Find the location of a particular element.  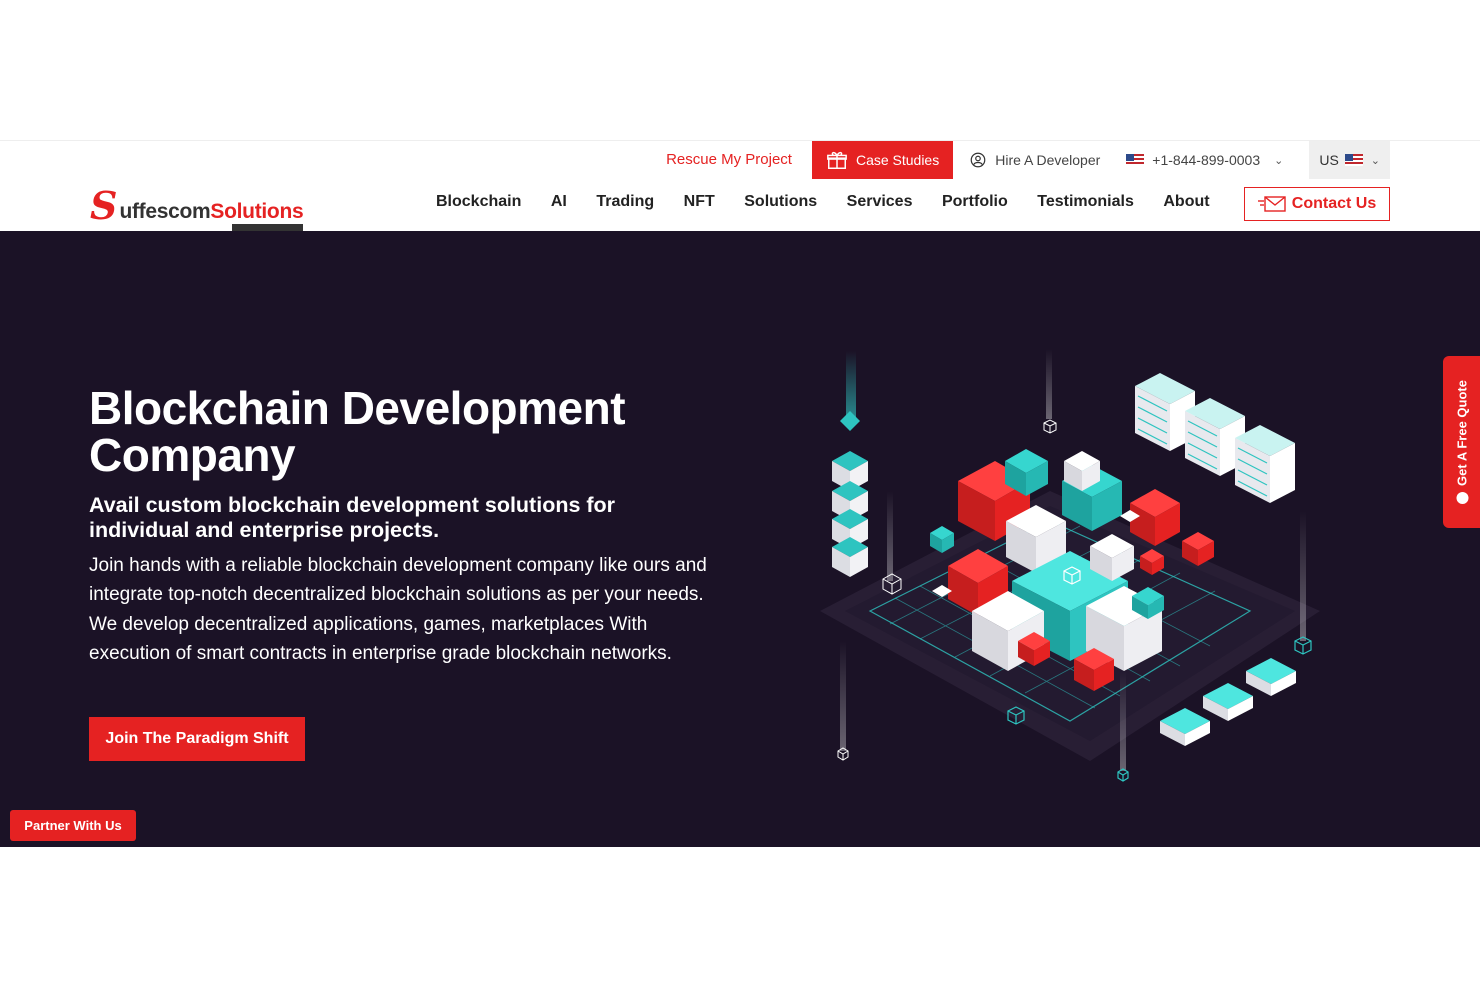

nav-item-portfolio: Portfolio is located at coordinates (975, 202).